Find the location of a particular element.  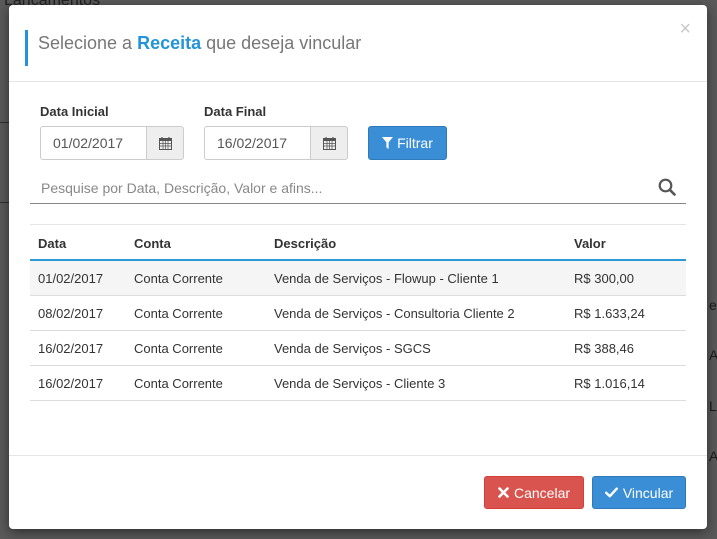

column-header-date: Data is located at coordinates (52, 243).